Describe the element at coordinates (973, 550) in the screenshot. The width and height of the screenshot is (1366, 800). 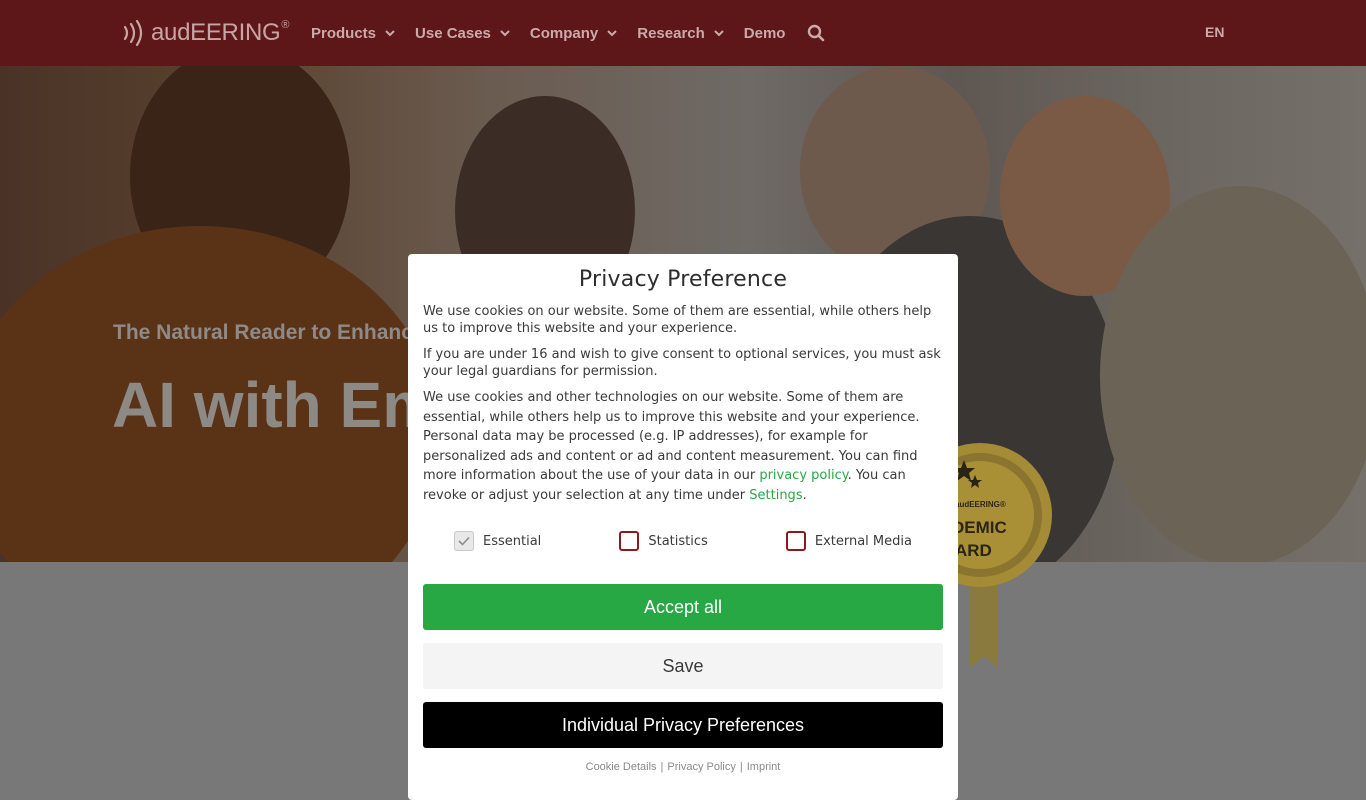
I see `award-word-2: ARD` at that location.